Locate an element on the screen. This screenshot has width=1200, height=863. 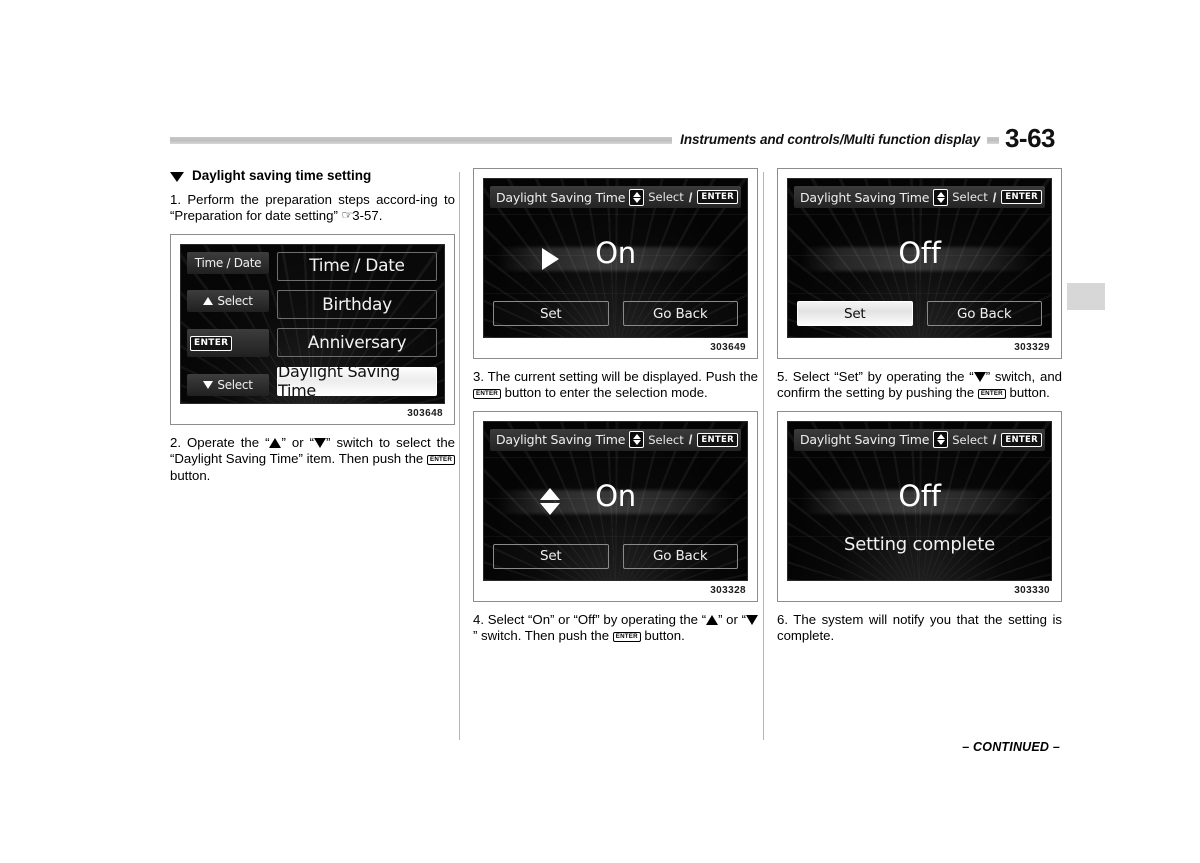
legend-time-date-label: Time / Date is located at coordinates (228, 262).